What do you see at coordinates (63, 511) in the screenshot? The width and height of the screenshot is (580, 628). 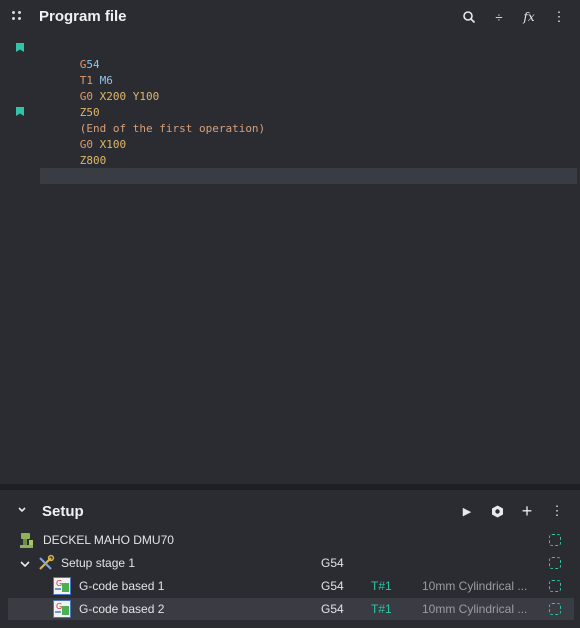 I see `setup-panel-title: Setup` at bounding box center [63, 511].